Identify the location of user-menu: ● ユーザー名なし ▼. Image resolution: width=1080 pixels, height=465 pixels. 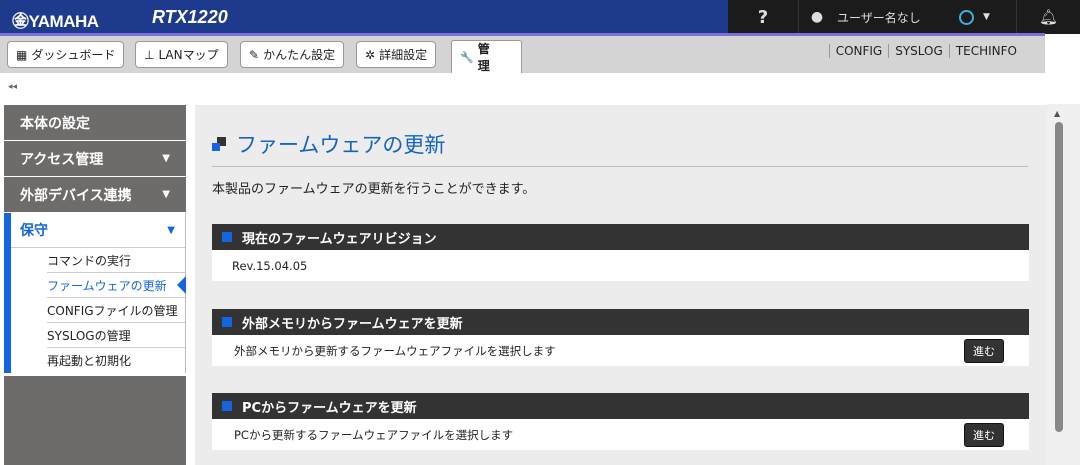
(907, 17).